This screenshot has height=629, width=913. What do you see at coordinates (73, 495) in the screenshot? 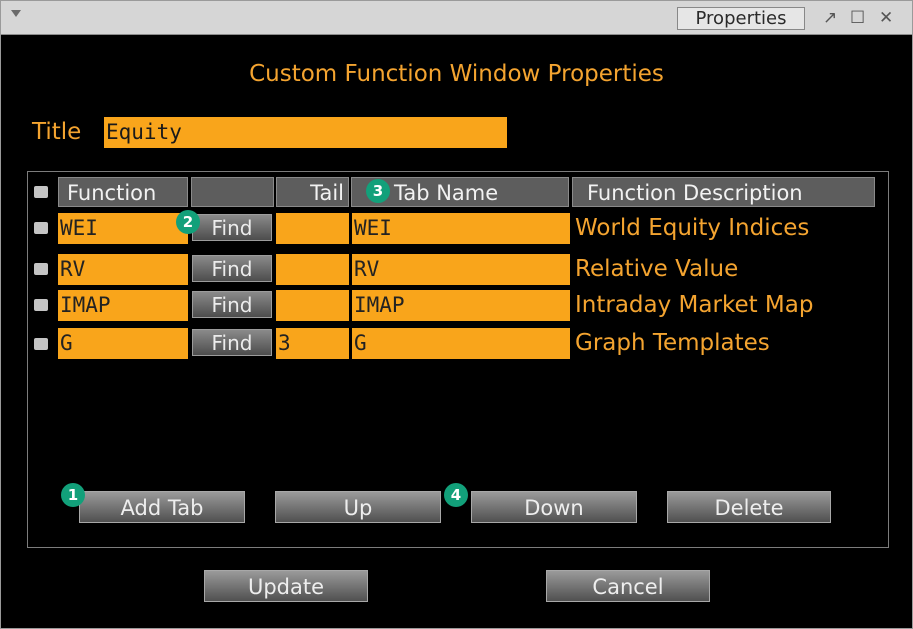
I see `callout-badge-1: 1` at bounding box center [73, 495].